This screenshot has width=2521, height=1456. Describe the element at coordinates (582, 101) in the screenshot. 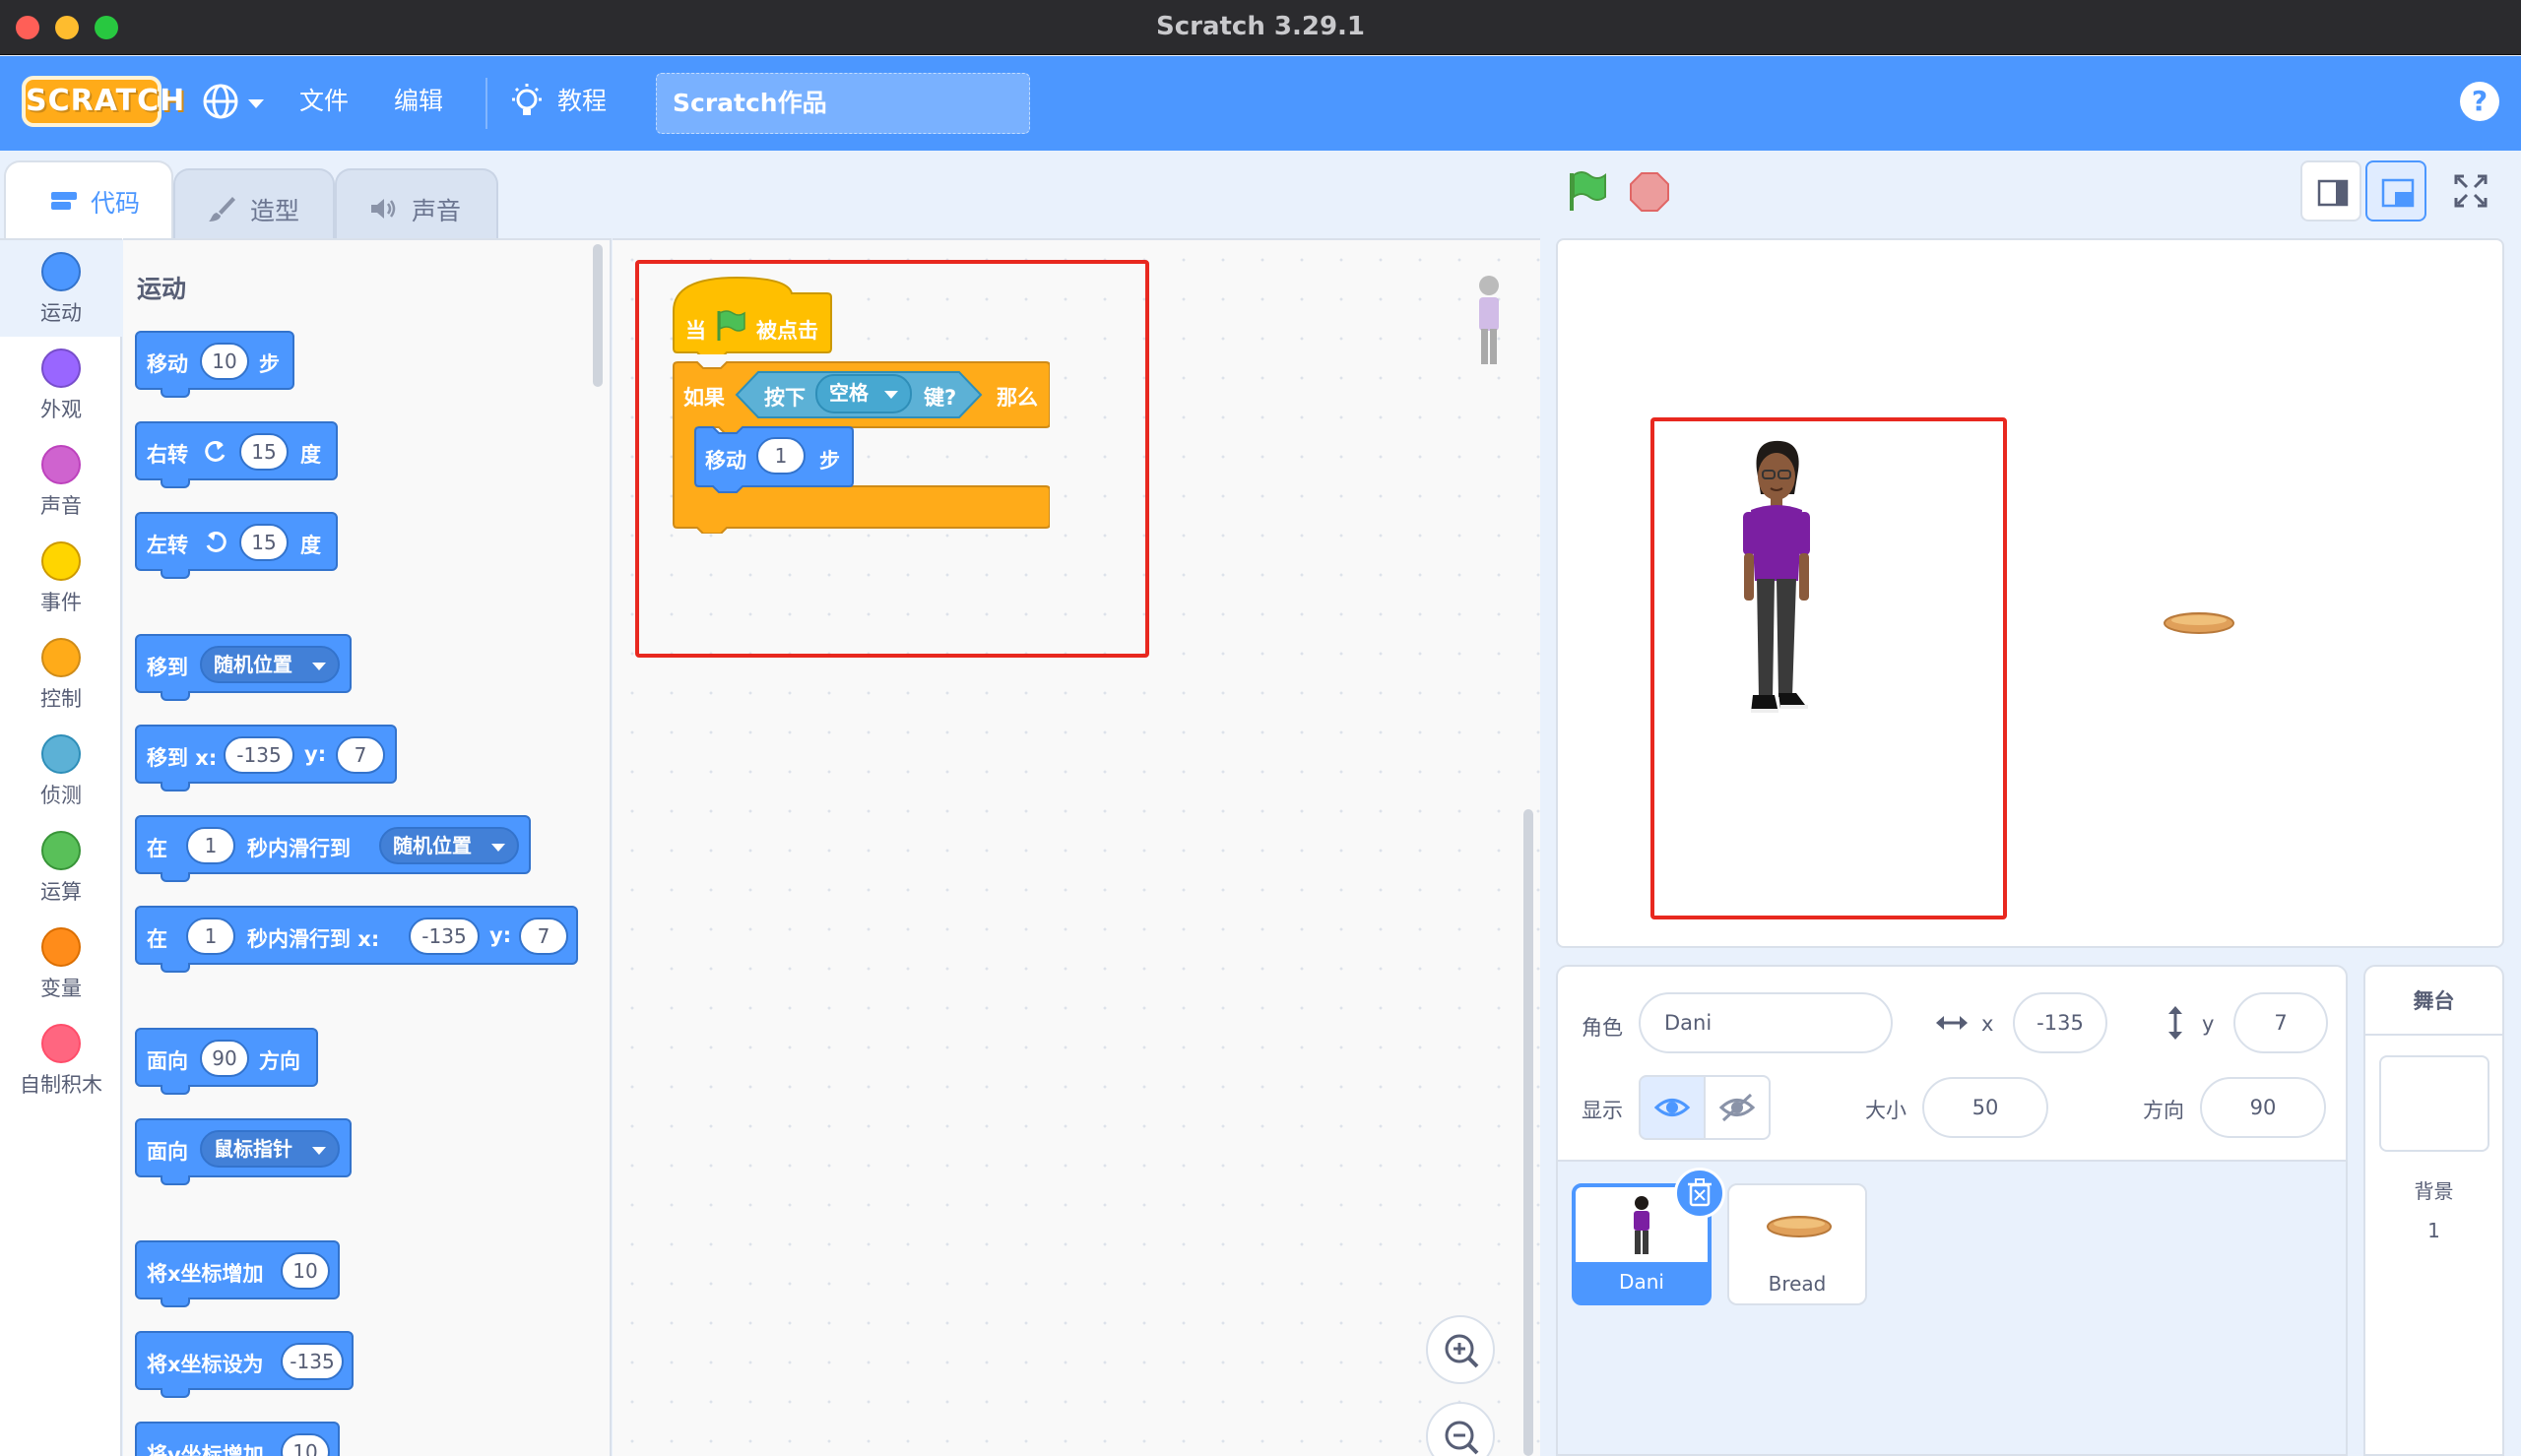

I see `tutorials-menu: 教程` at that location.